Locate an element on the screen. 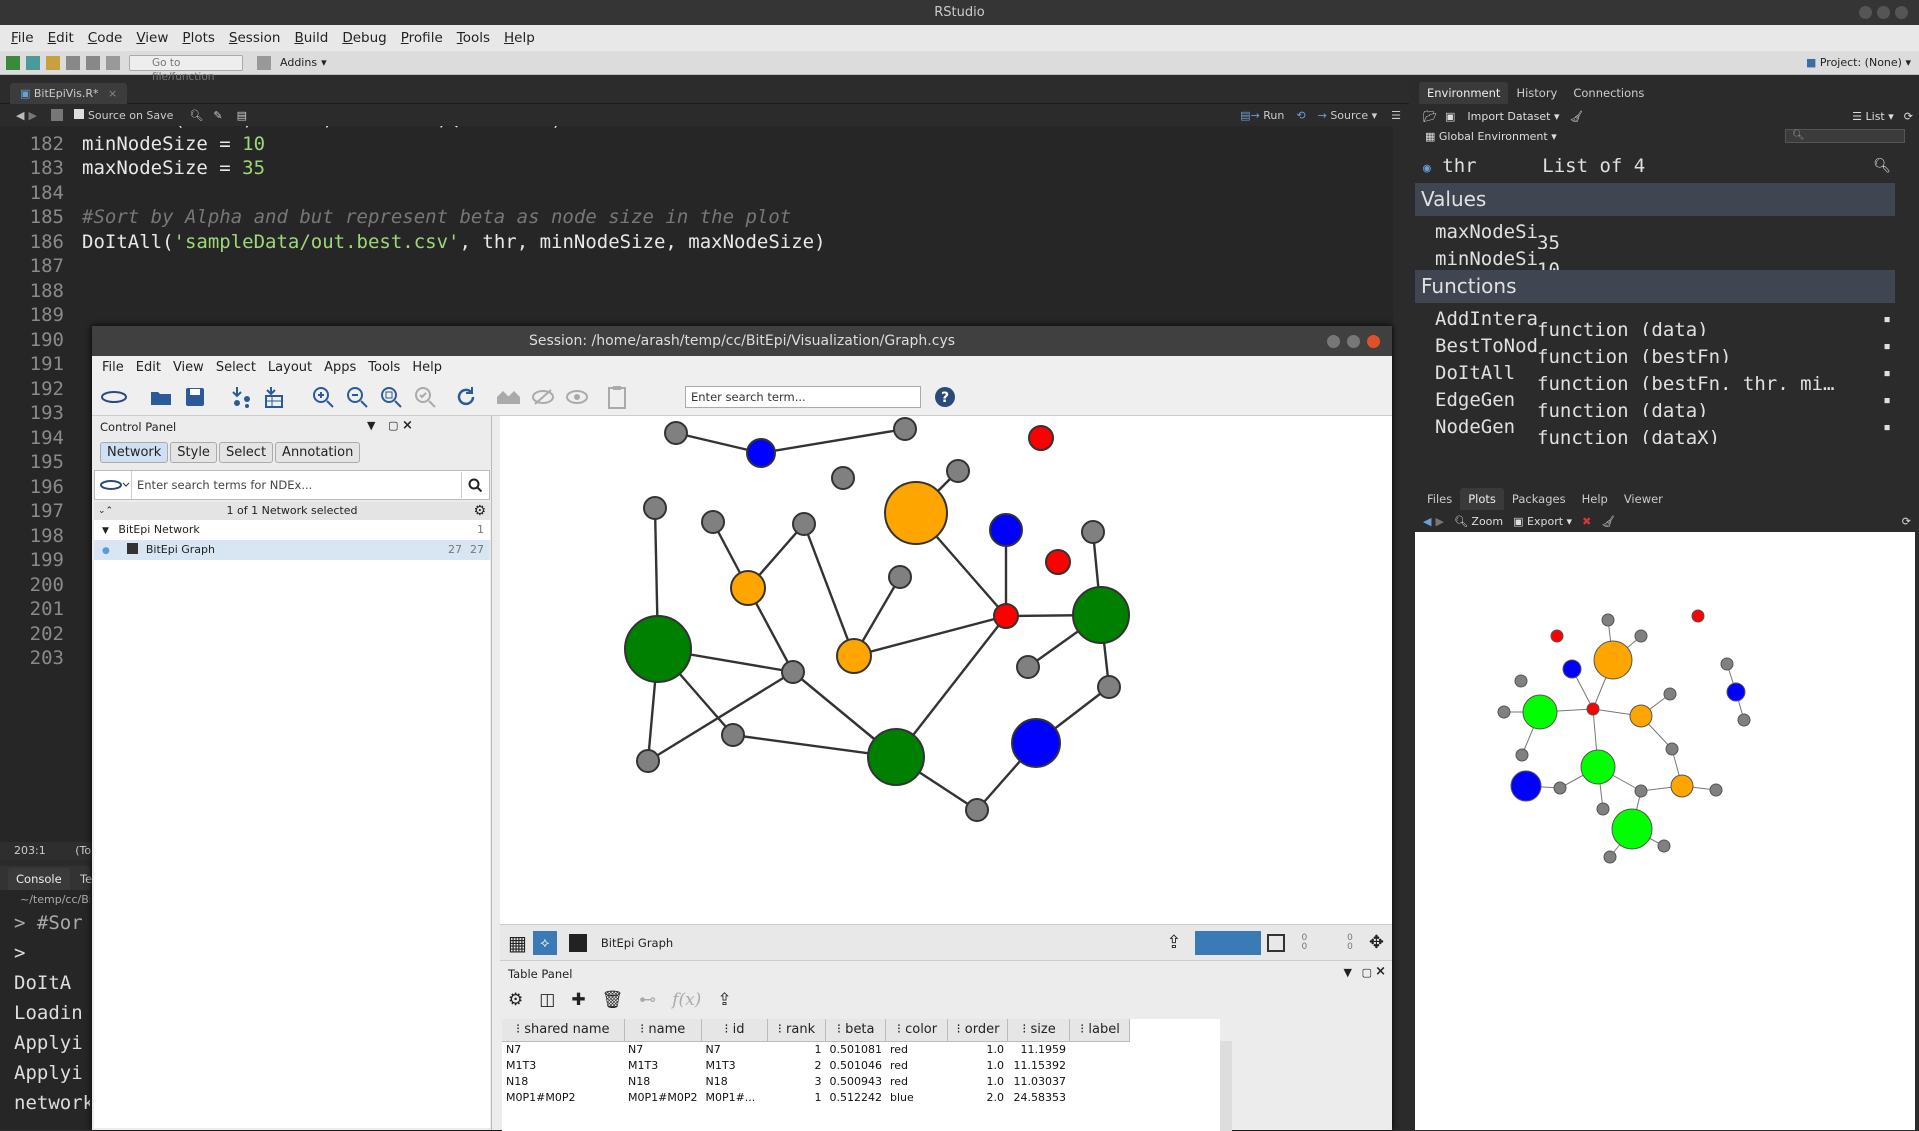  column-header: ⁝ name is located at coordinates (663, 1030).